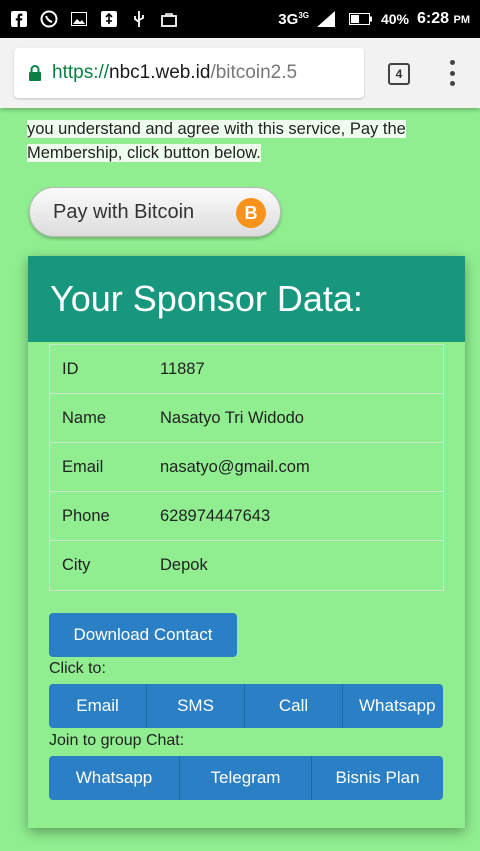 The width and height of the screenshot is (480, 851). I want to click on contact-button-group: Email SMS Call Whatsapp, so click(246, 706).